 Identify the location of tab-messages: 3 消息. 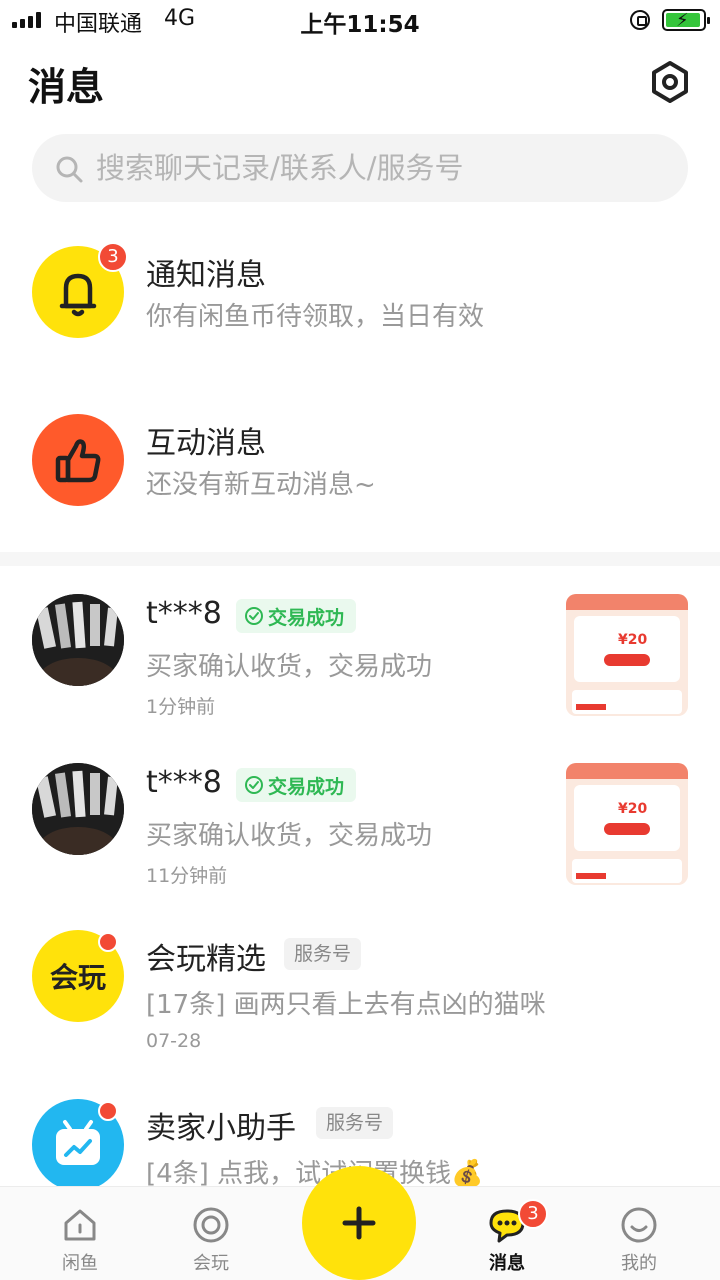
(507, 1233).